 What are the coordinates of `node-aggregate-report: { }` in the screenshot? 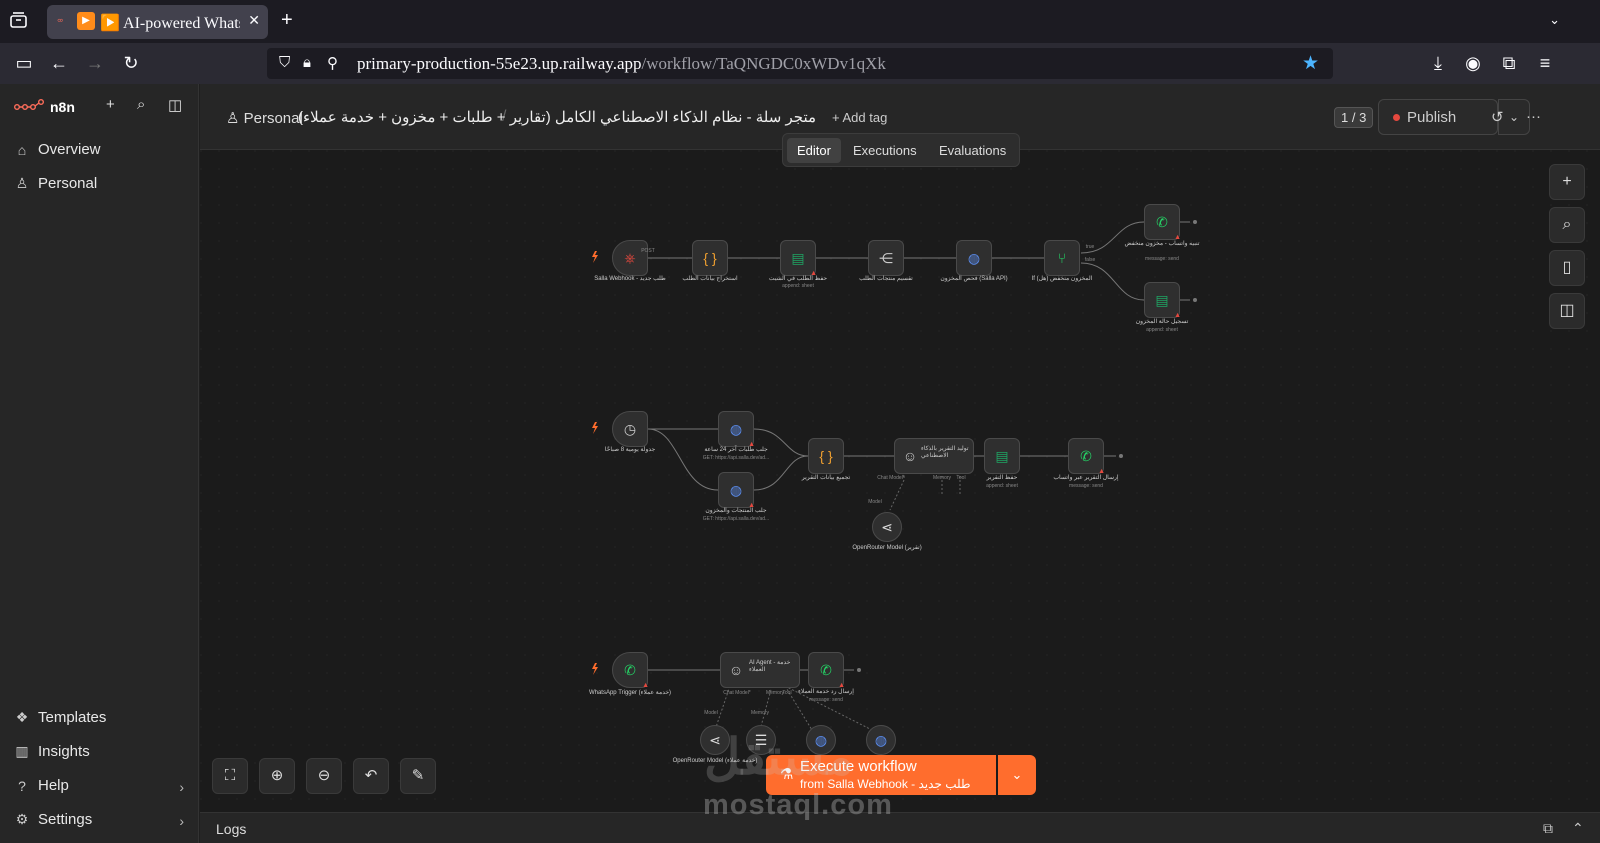 It's located at (826, 456).